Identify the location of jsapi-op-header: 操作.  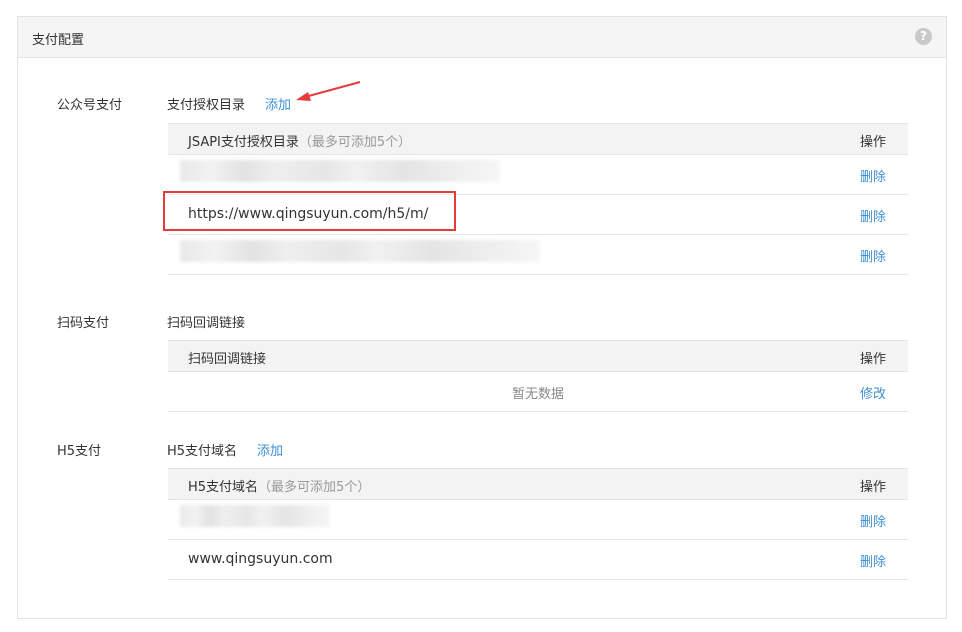
(872, 142).